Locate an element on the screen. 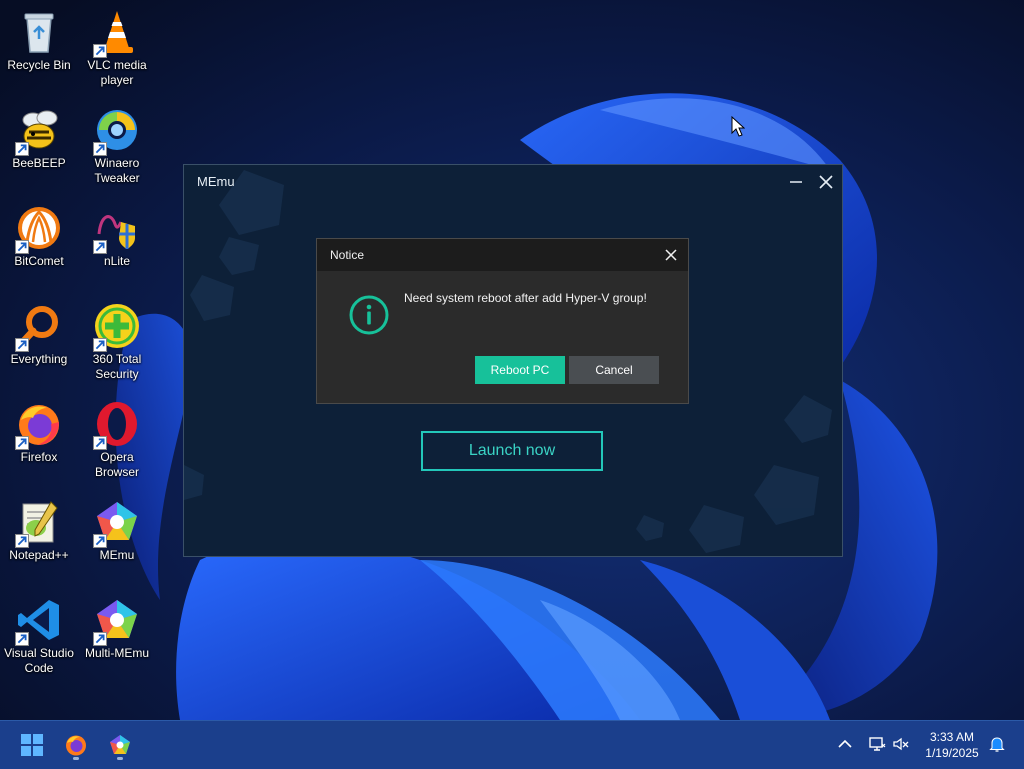 The width and height of the screenshot is (1024, 769). show-hidden-icons-button is located at coordinates (845, 744).